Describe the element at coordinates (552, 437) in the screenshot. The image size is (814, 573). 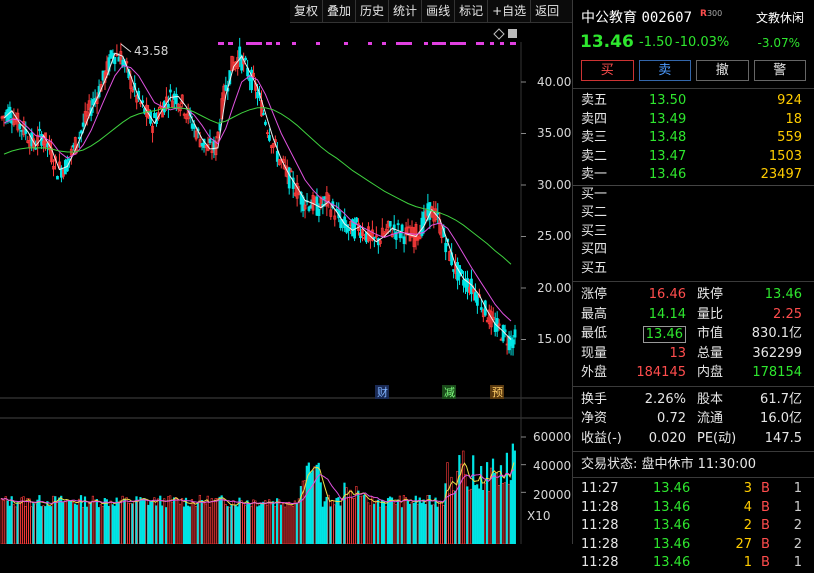
I see `volume-axis-label: 60000` at that location.